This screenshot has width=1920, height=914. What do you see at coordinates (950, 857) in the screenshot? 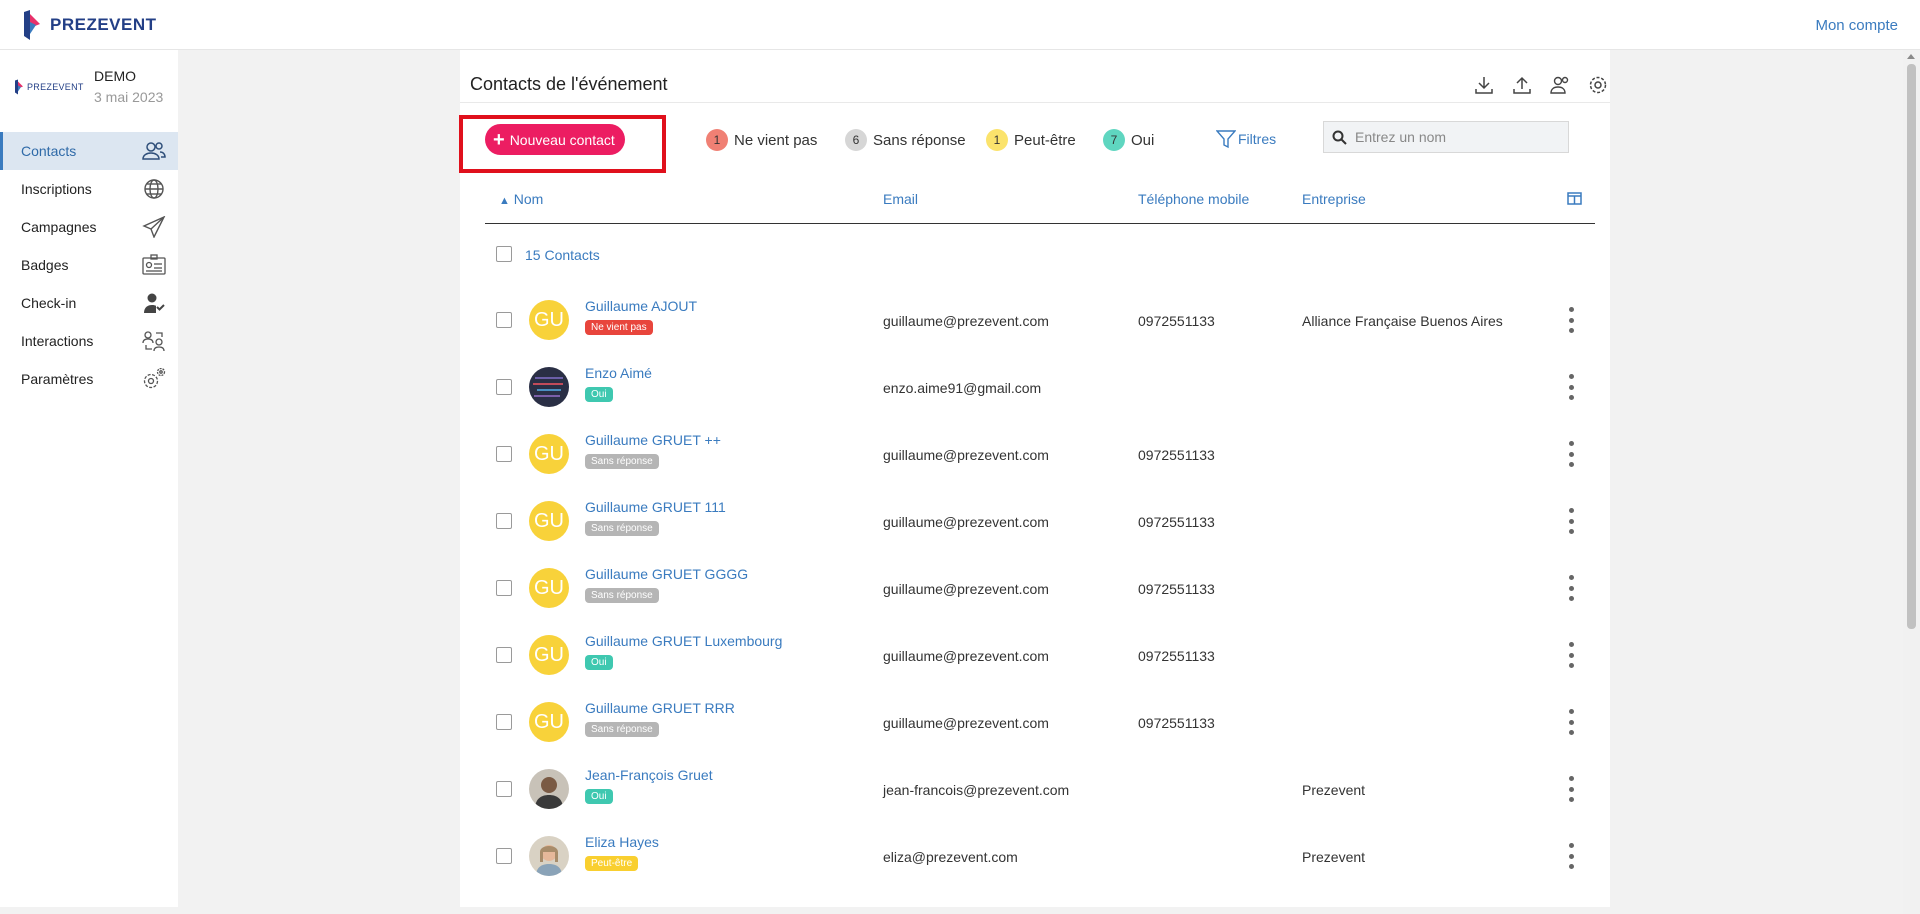
I see `email-cell: eliza@prezevent.com` at bounding box center [950, 857].